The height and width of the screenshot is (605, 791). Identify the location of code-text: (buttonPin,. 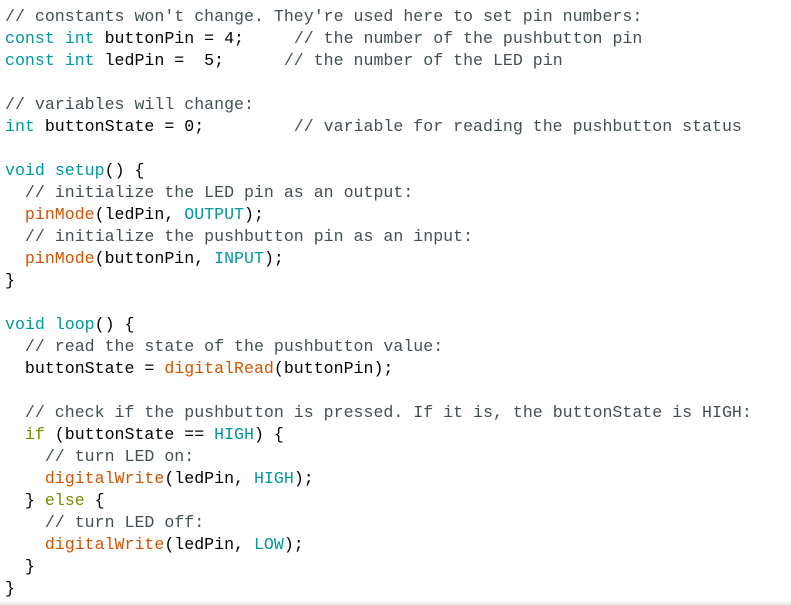
(154, 258).